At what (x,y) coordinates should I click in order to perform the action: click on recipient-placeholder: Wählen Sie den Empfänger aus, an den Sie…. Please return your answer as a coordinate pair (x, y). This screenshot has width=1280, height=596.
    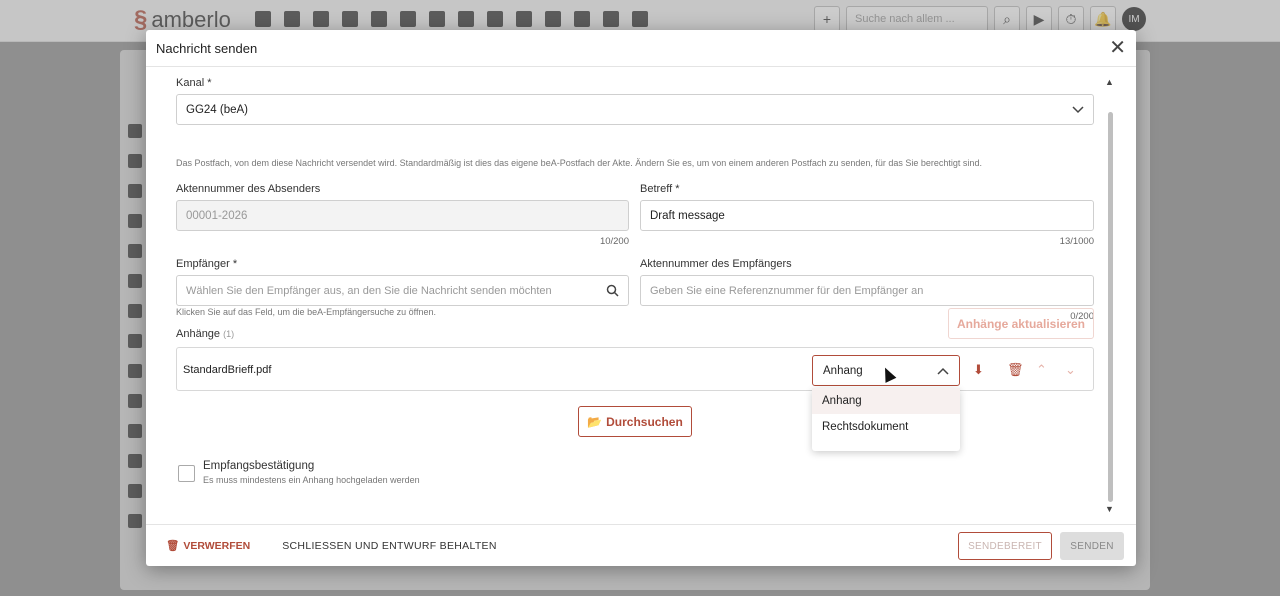
    Looking at the image, I should click on (369, 290).